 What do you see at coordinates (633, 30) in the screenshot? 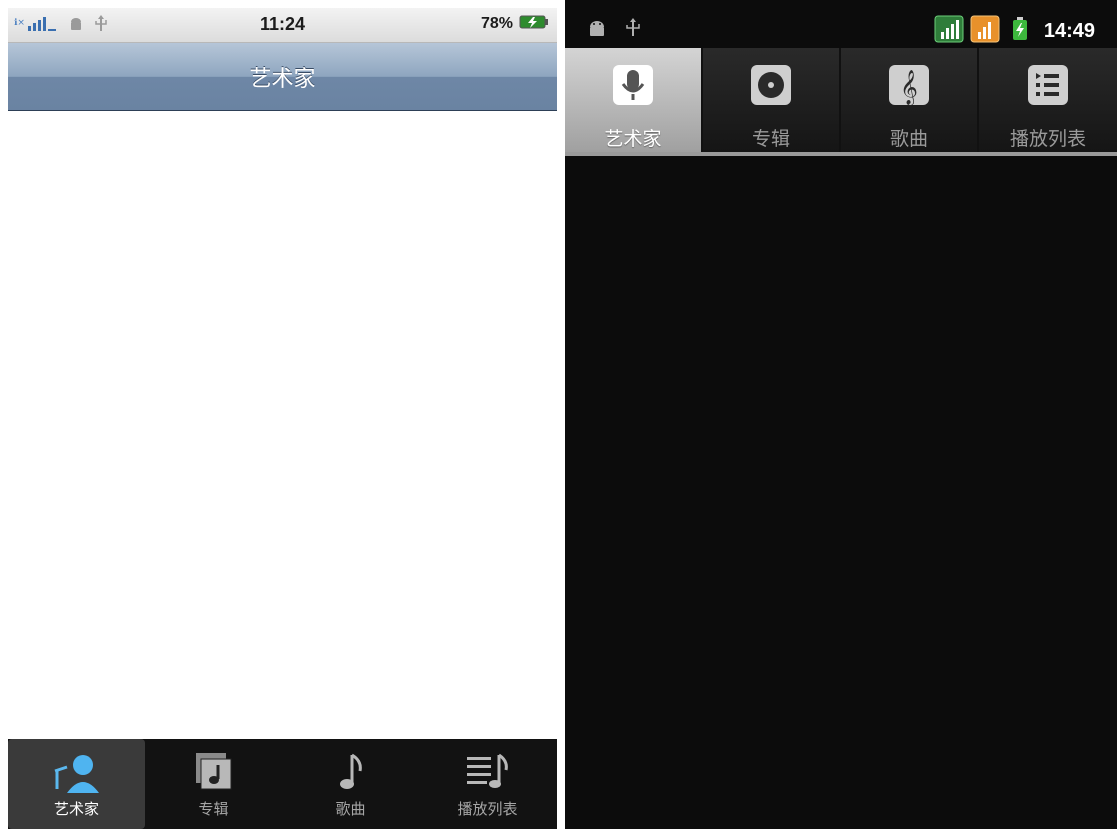
I see `usb-icon` at bounding box center [633, 30].